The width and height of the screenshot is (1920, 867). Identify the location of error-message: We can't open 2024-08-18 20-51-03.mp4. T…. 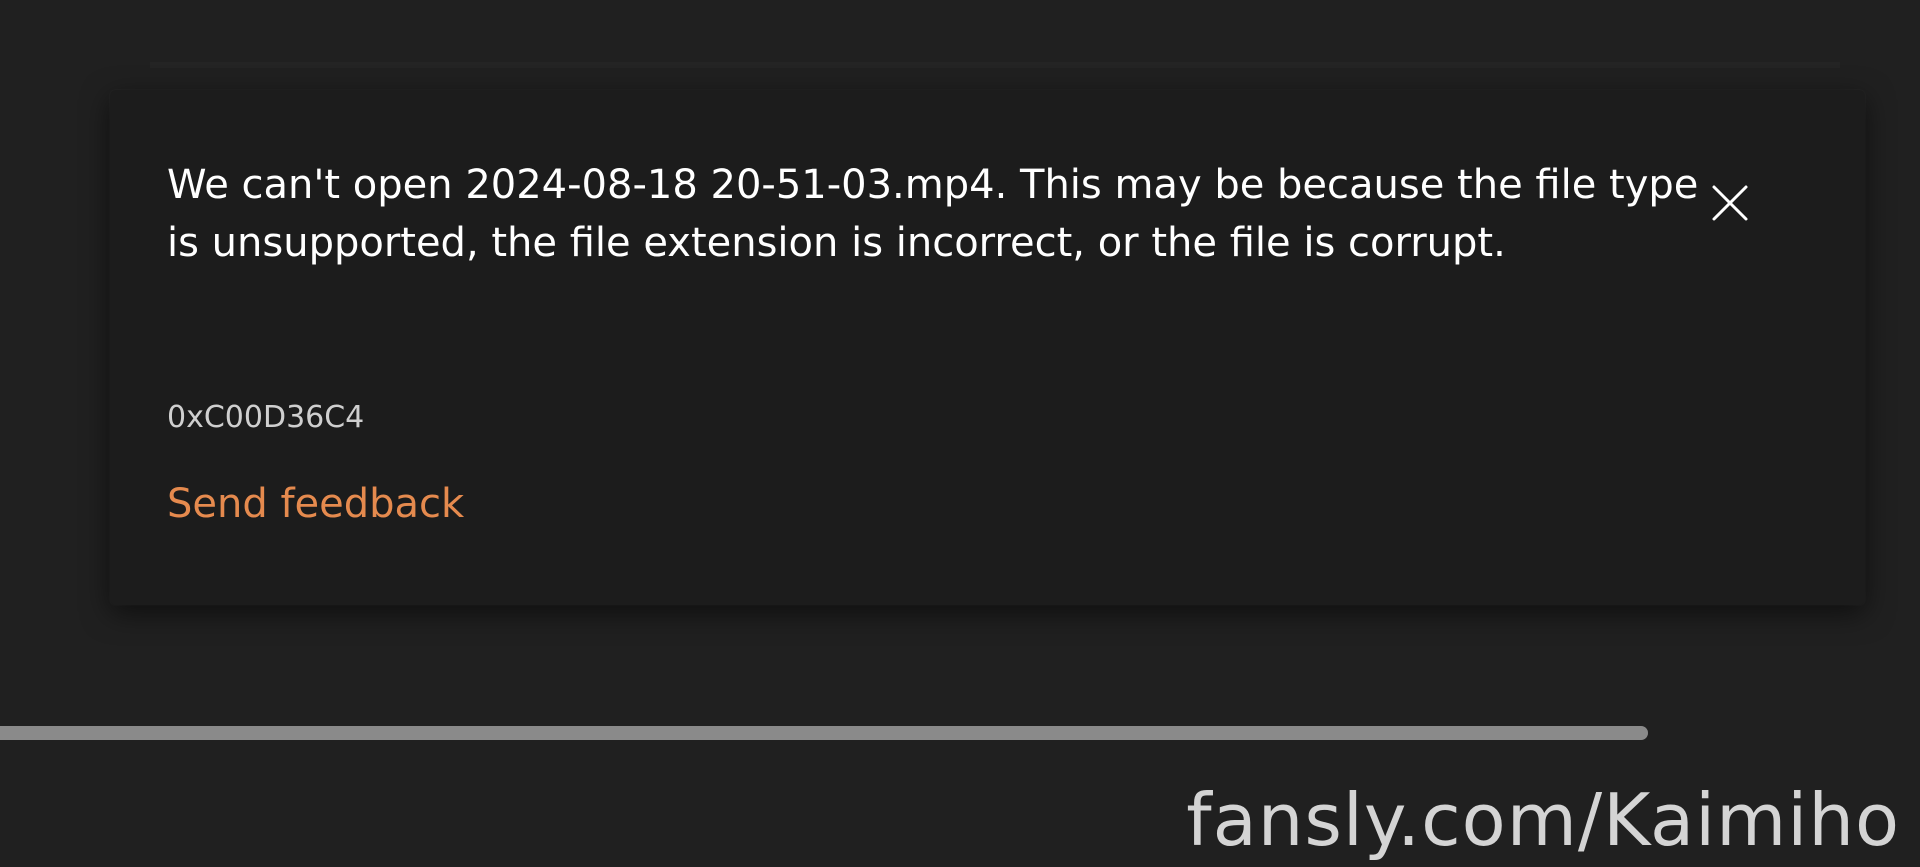
(933, 214).